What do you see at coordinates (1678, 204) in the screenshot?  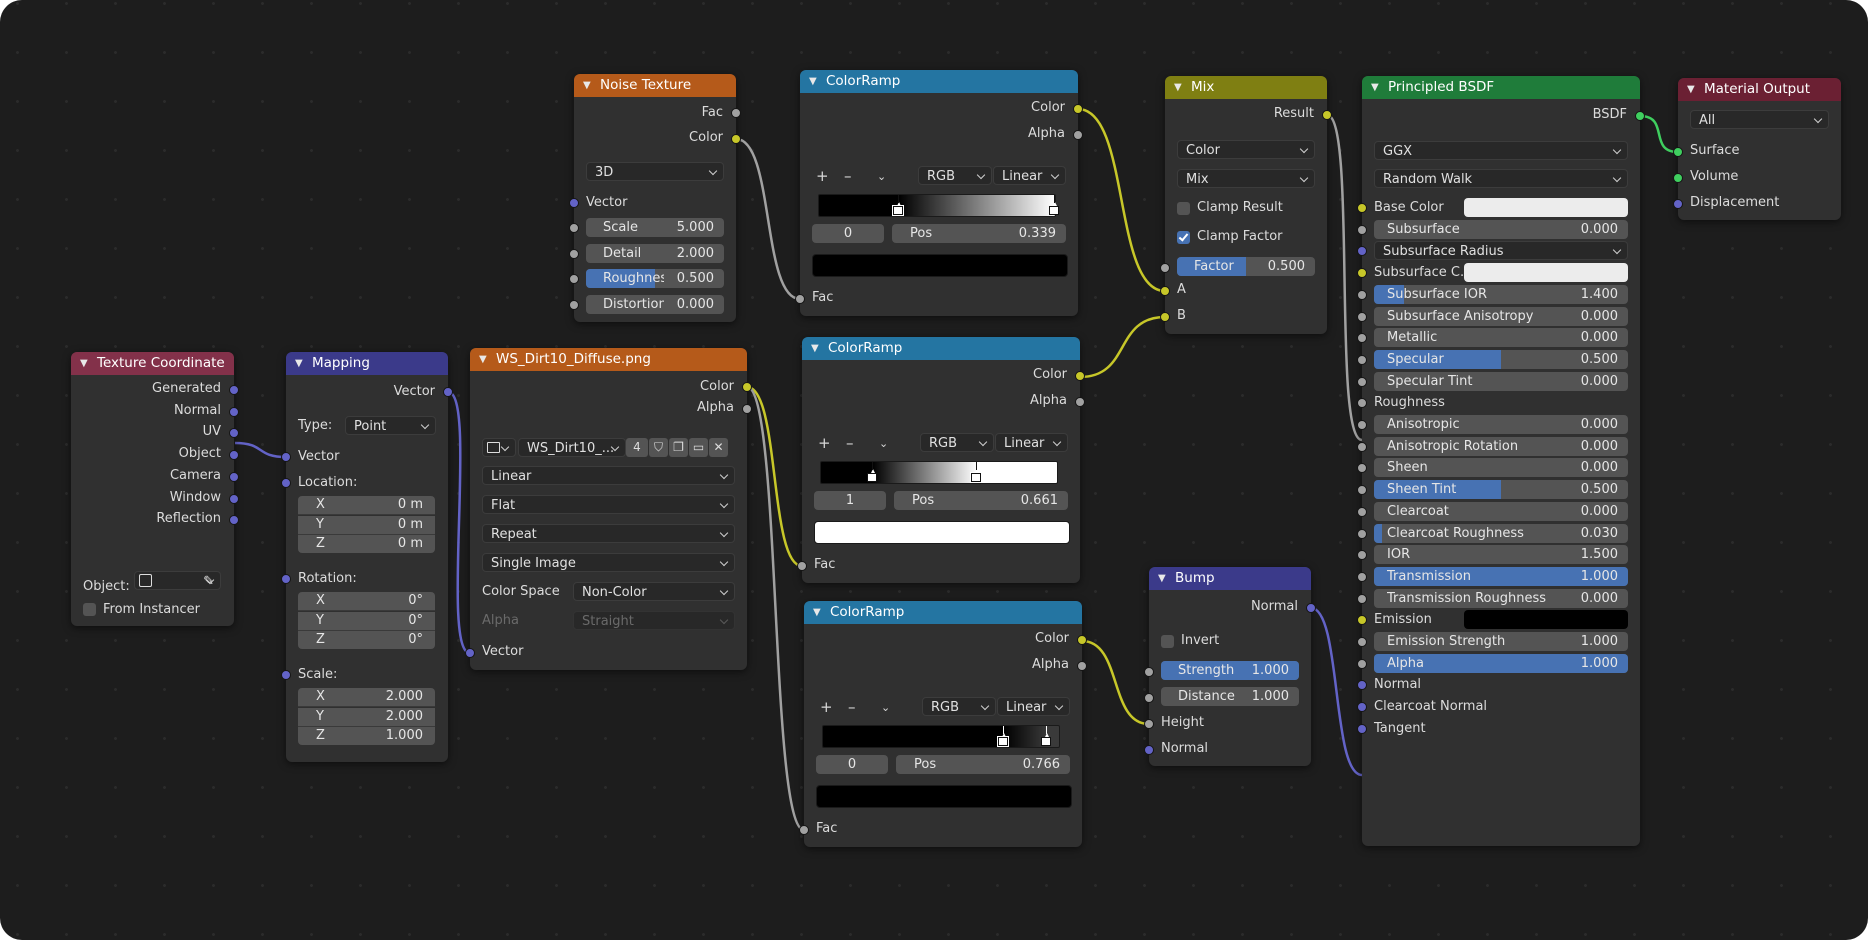 I see `socket-in-displacement` at bounding box center [1678, 204].